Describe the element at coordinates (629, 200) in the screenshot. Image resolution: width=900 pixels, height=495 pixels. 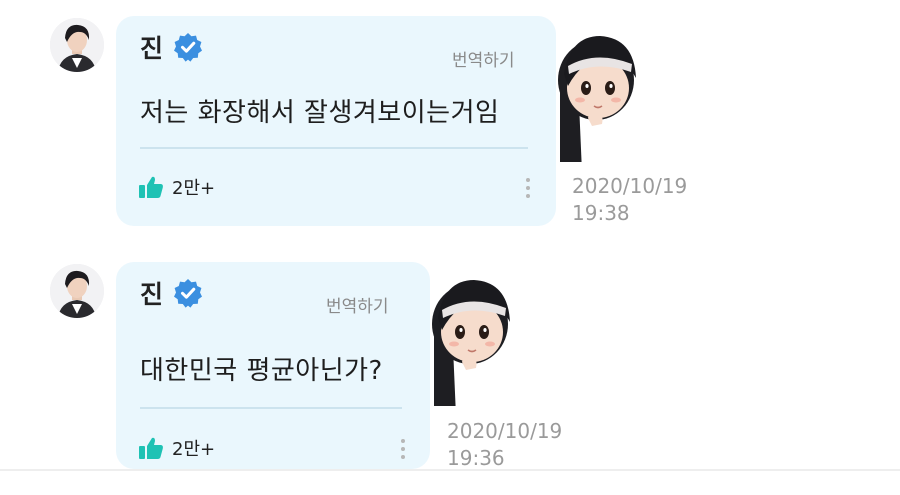
I see `timestamp: 2020/10/19 19:38` at that location.